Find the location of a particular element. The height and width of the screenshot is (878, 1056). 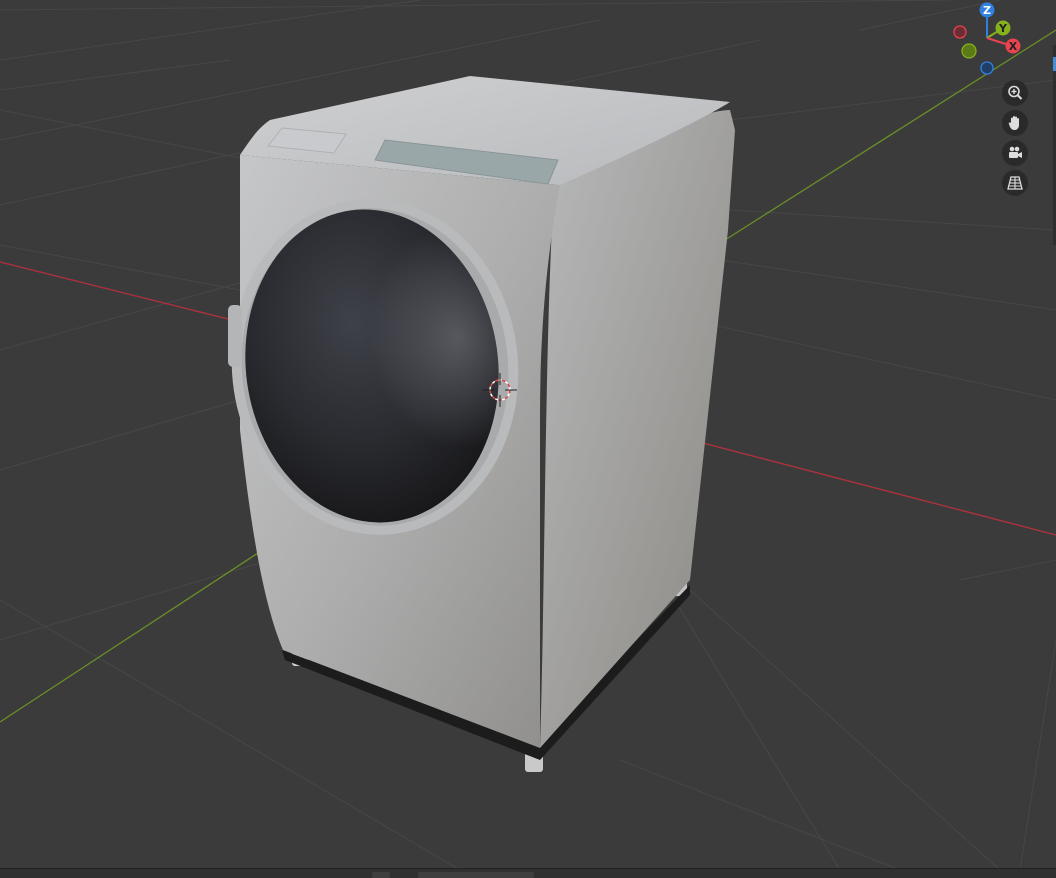

zoom-icon is located at coordinates (1015, 92).